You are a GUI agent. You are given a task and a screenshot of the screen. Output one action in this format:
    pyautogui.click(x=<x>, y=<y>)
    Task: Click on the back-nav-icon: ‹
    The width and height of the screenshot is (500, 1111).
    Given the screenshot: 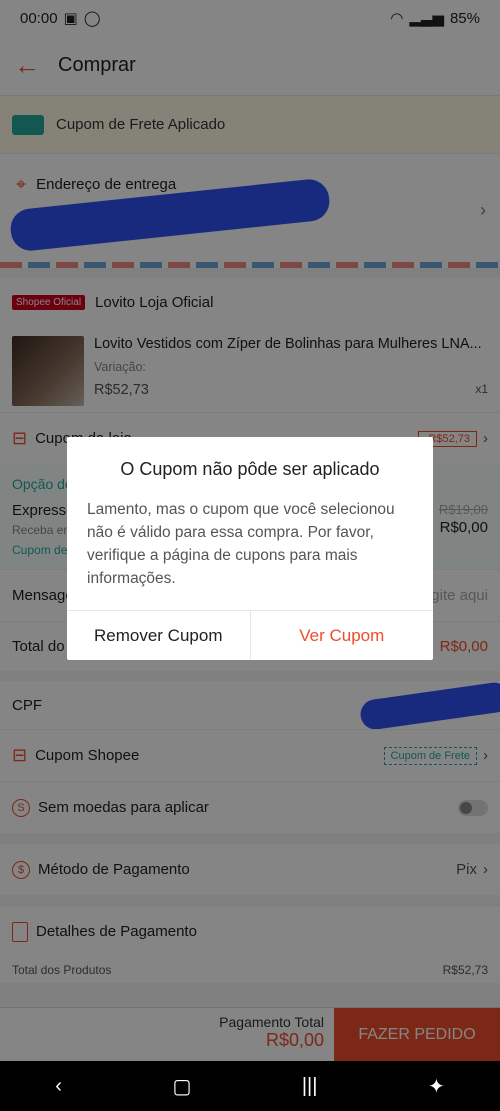 What is the action you would take?
    pyautogui.click(x=58, y=1086)
    